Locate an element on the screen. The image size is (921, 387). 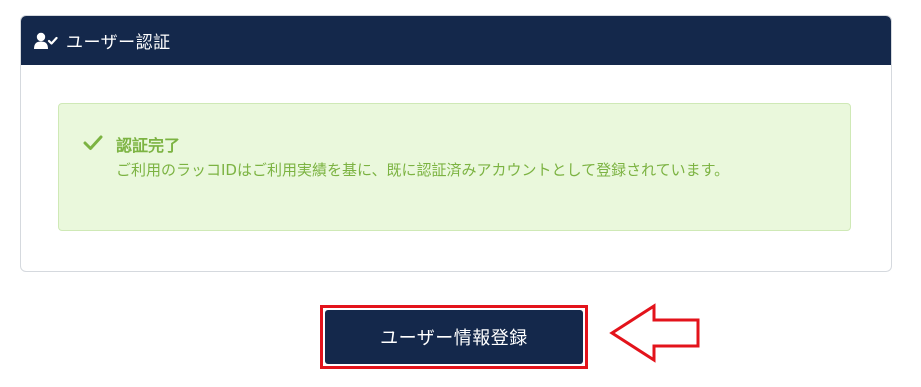
check-icon is located at coordinates (93, 143).